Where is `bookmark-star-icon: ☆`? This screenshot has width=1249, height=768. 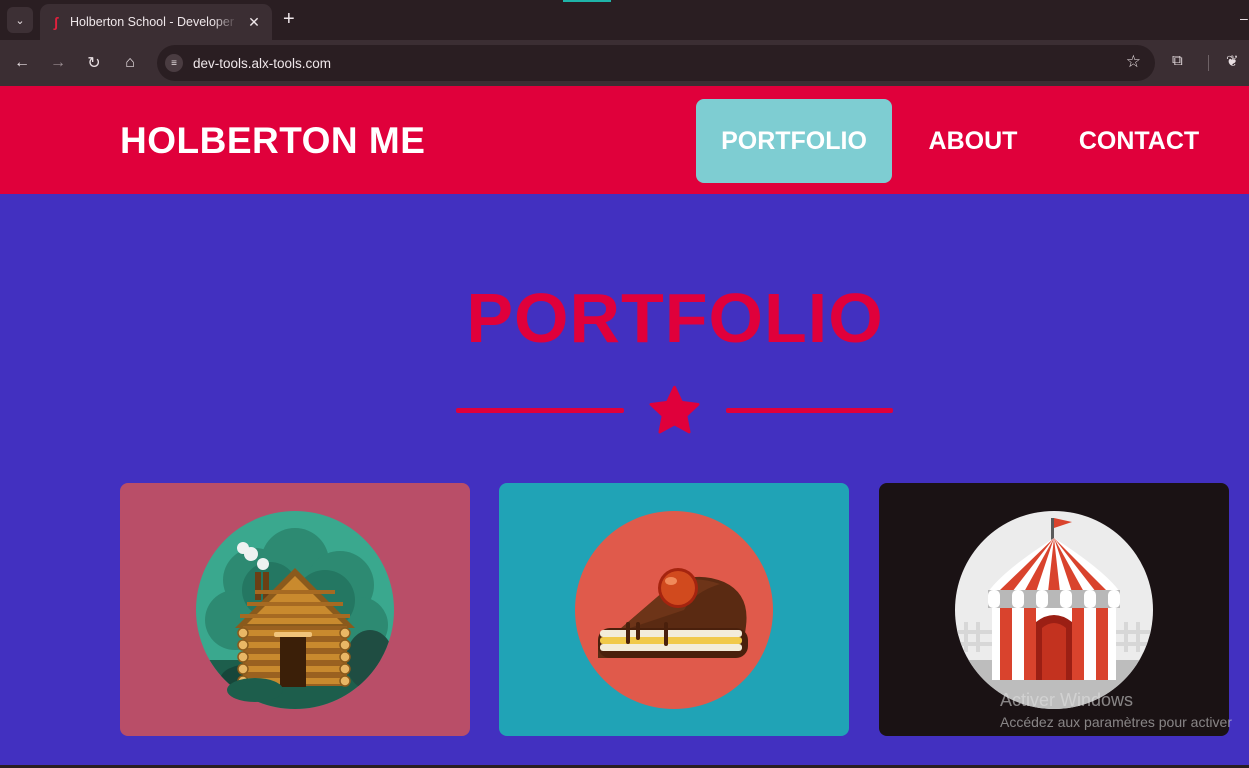
bookmark-star-icon: ☆ is located at coordinates (1133, 62).